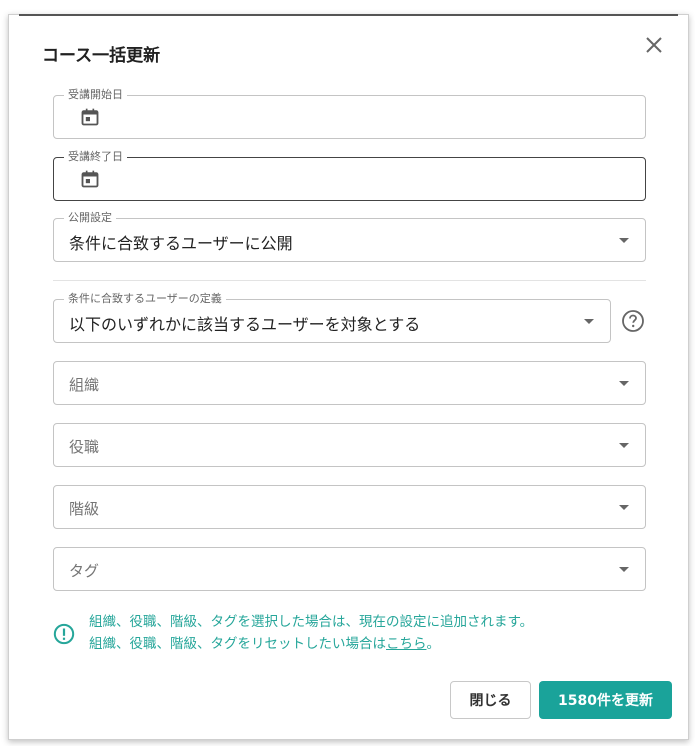  I want to click on info-line-1: 組織、役職、階級、タグを選択した場合は、現在の設定に追加されます。, so click(311, 622).